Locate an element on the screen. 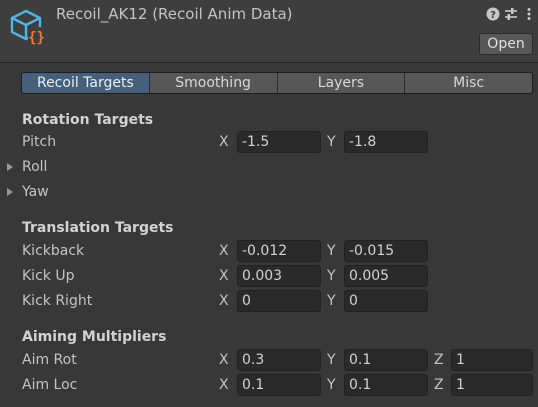 Image resolution: width=538 pixels, height=407 pixels. tab-recoil-targets: Recoil Targets is located at coordinates (86, 83).